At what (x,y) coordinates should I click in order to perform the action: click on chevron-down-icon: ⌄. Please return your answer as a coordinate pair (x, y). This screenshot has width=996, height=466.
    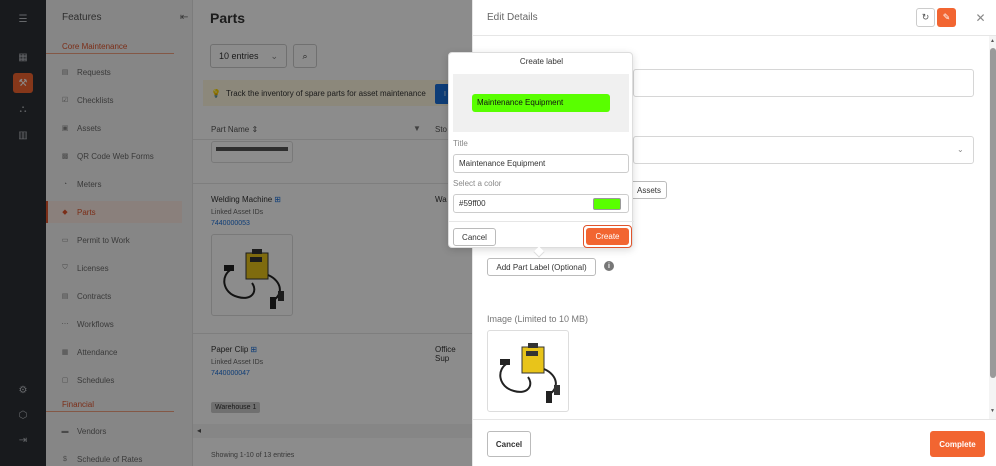
    Looking at the image, I should click on (960, 149).